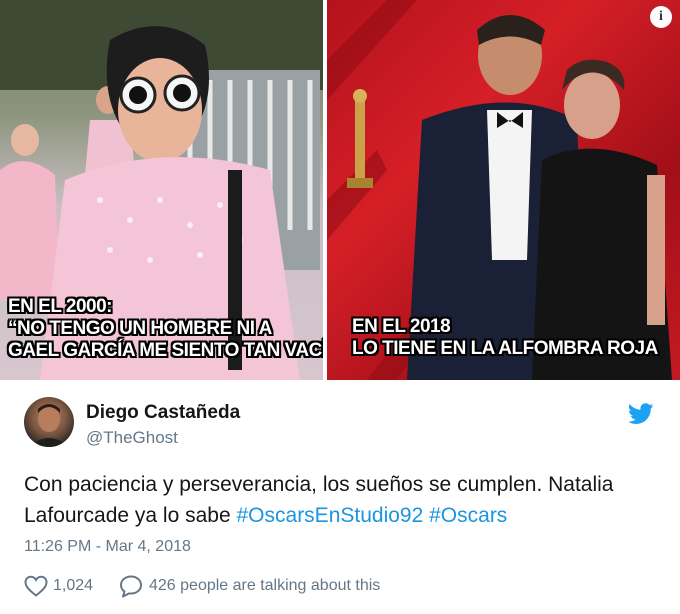  Describe the element at coordinates (468, 515) in the screenshot. I see `hashtag-link: #Oscars` at that location.